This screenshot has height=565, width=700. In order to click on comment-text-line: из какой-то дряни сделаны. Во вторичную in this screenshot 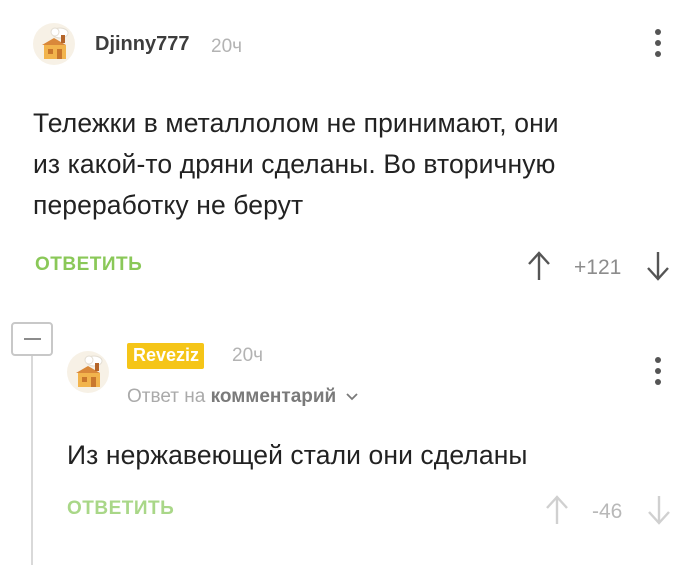, I will do `click(294, 164)`.